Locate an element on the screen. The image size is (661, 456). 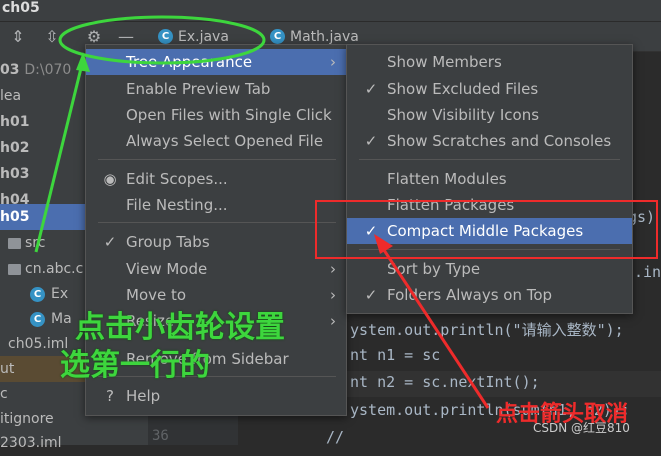
menu-item-enable-preview-tab: Enable Preview Tab is located at coordinates (216, 89).